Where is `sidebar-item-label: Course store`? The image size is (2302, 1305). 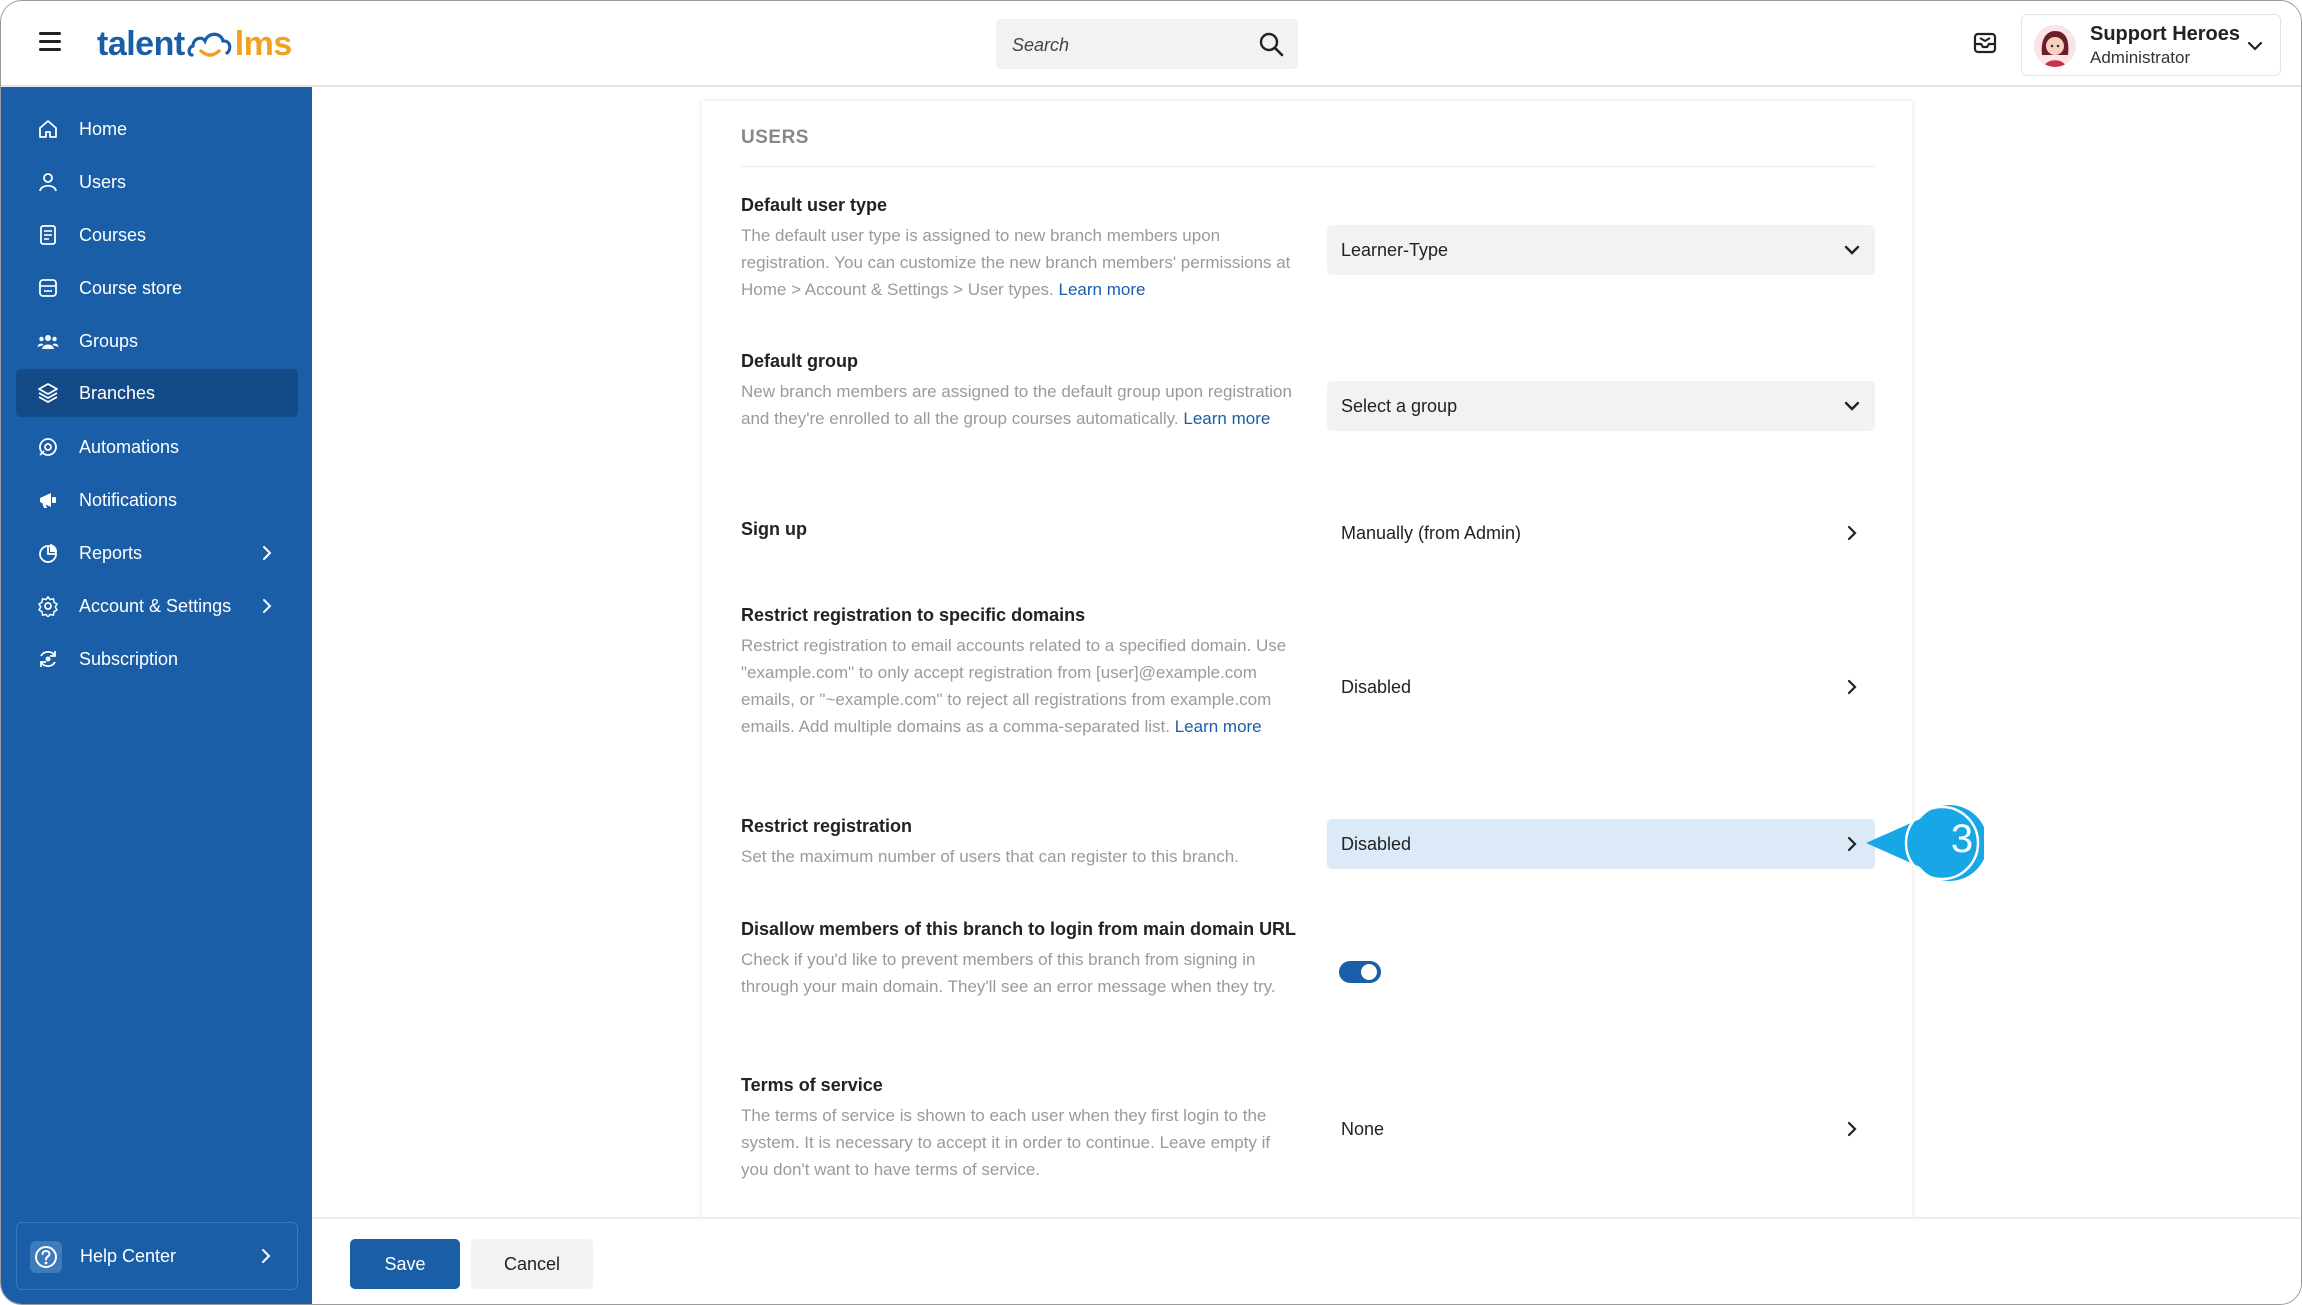 sidebar-item-label: Course store is located at coordinates (131, 288).